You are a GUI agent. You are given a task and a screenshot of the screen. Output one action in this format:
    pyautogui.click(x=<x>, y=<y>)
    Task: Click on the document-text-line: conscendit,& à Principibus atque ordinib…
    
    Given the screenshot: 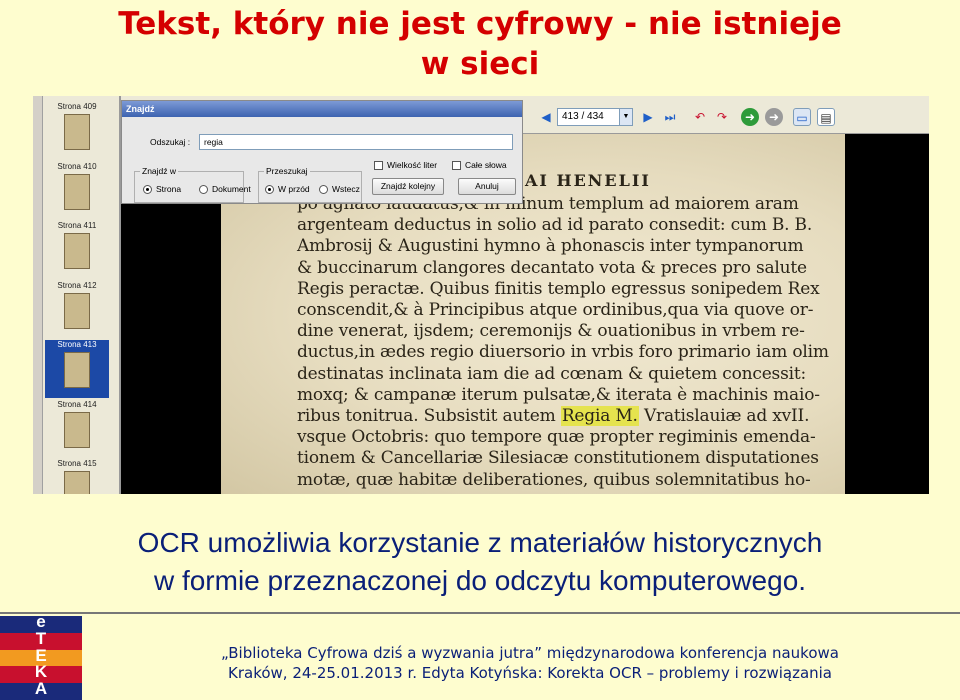 What is the action you would take?
    pyautogui.click(x=557, y=310)
    